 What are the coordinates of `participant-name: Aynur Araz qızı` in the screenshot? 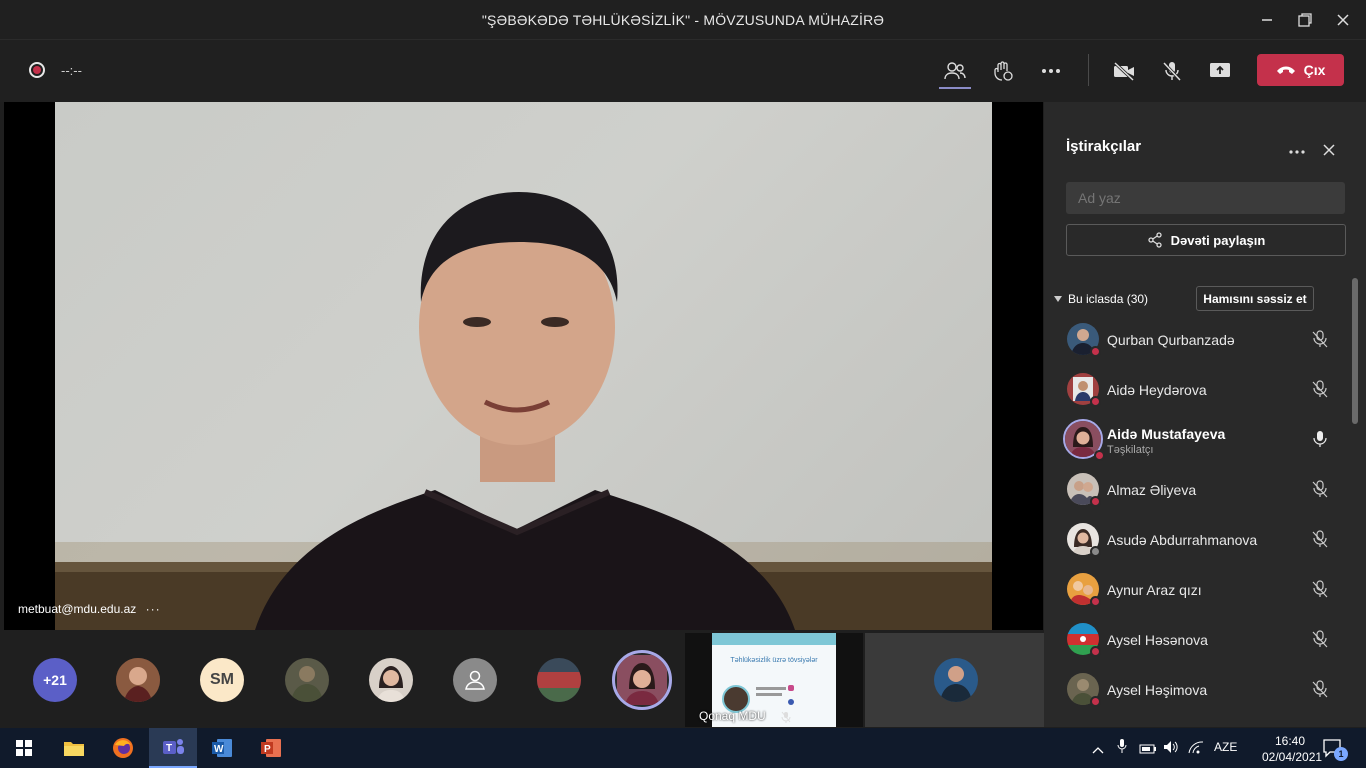 It's located at (1154, 590).